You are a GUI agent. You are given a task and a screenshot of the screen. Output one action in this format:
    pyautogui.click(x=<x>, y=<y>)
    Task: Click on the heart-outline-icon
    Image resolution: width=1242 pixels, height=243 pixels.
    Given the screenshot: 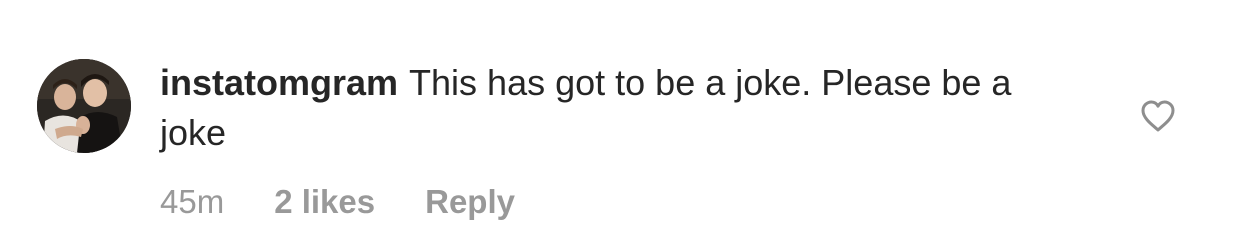 What is the action you would take?
    pyautogui.click(x=1158, y=116)
    